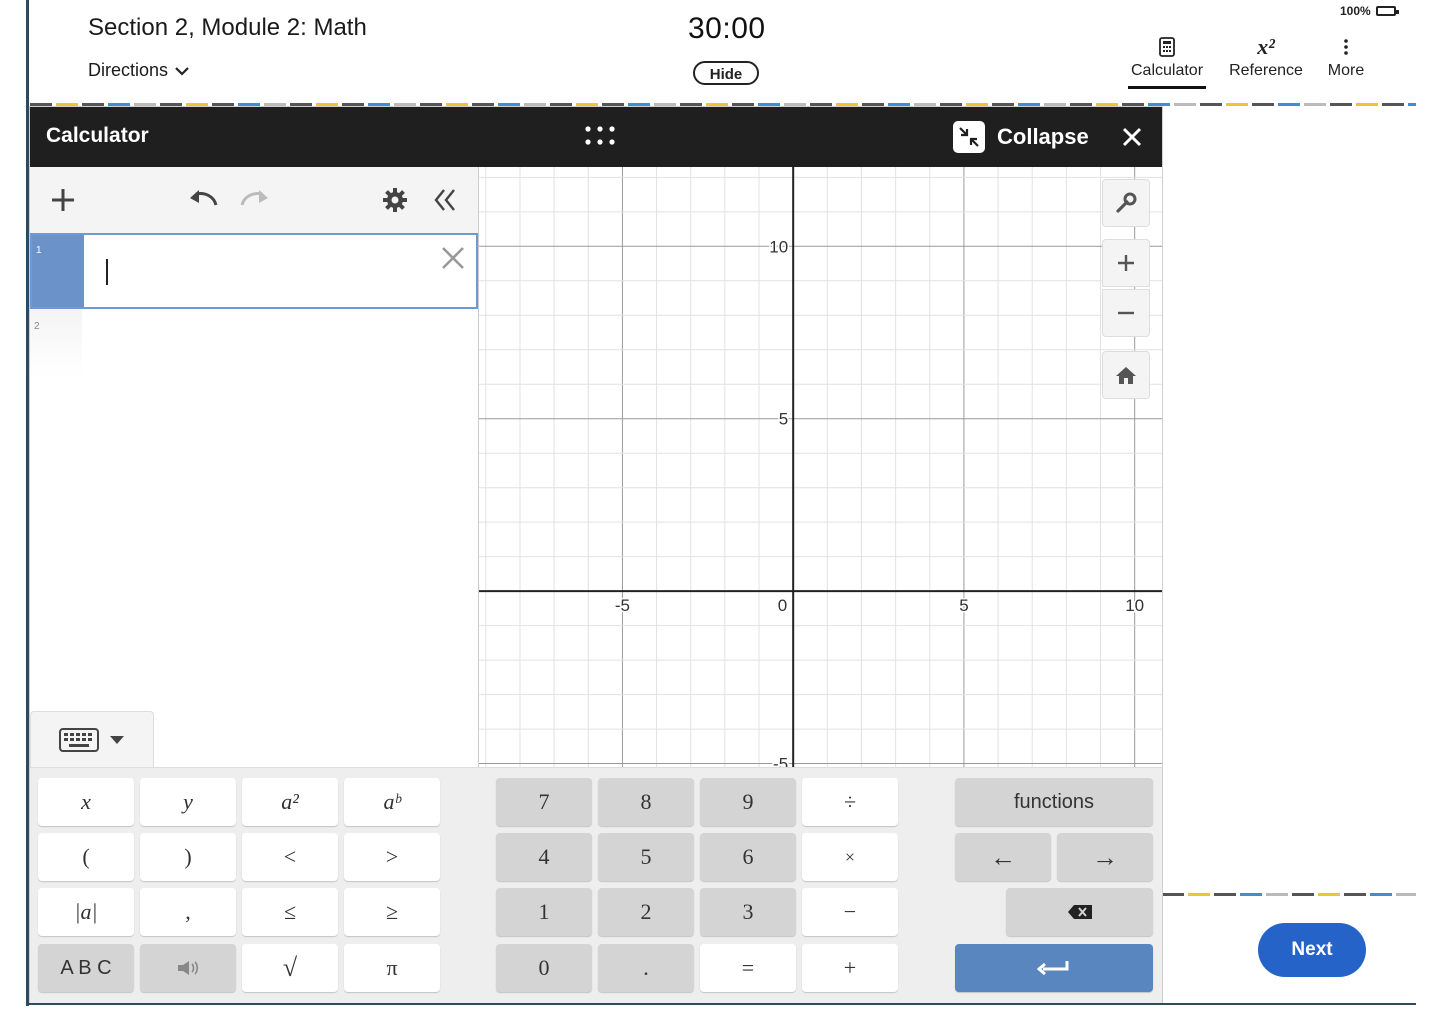 The width and height of the screenshot is (1450, 1024). I want to click on add-expression-button, so click(63, 200).